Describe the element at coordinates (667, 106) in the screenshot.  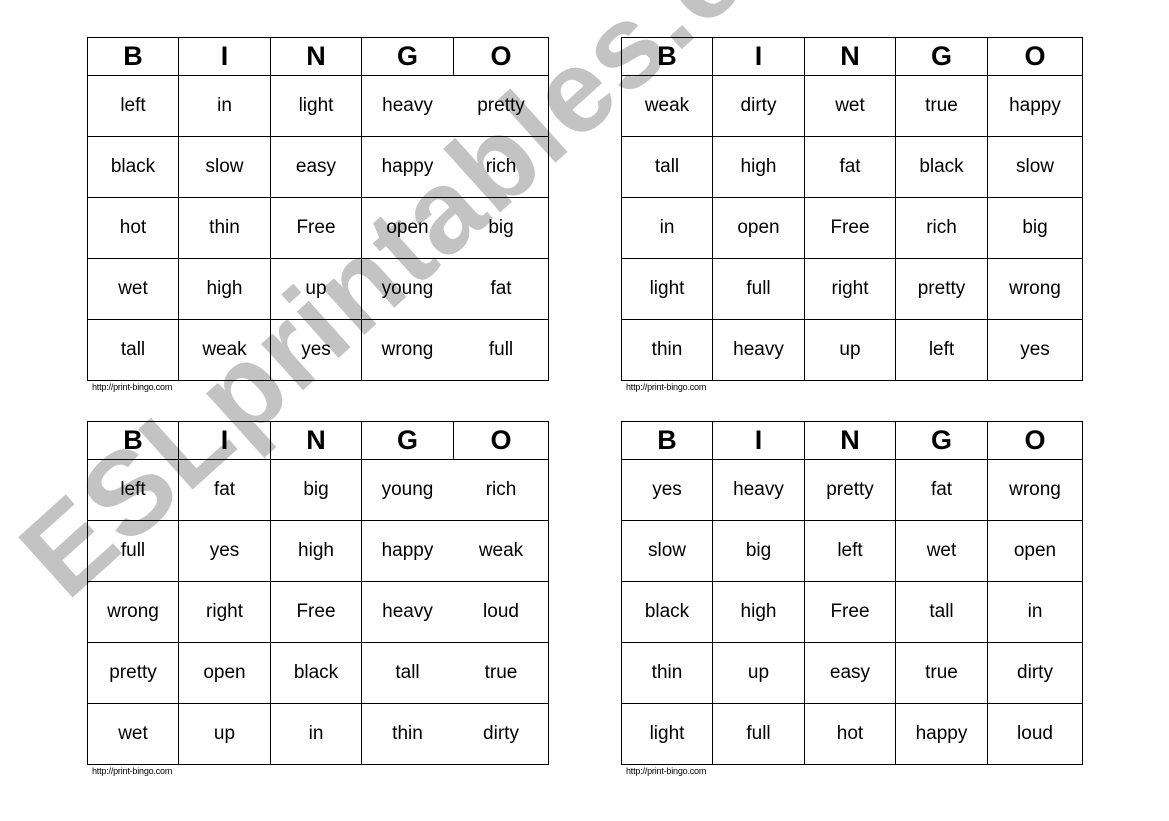
I see `bingo-cell: weak` at that location.